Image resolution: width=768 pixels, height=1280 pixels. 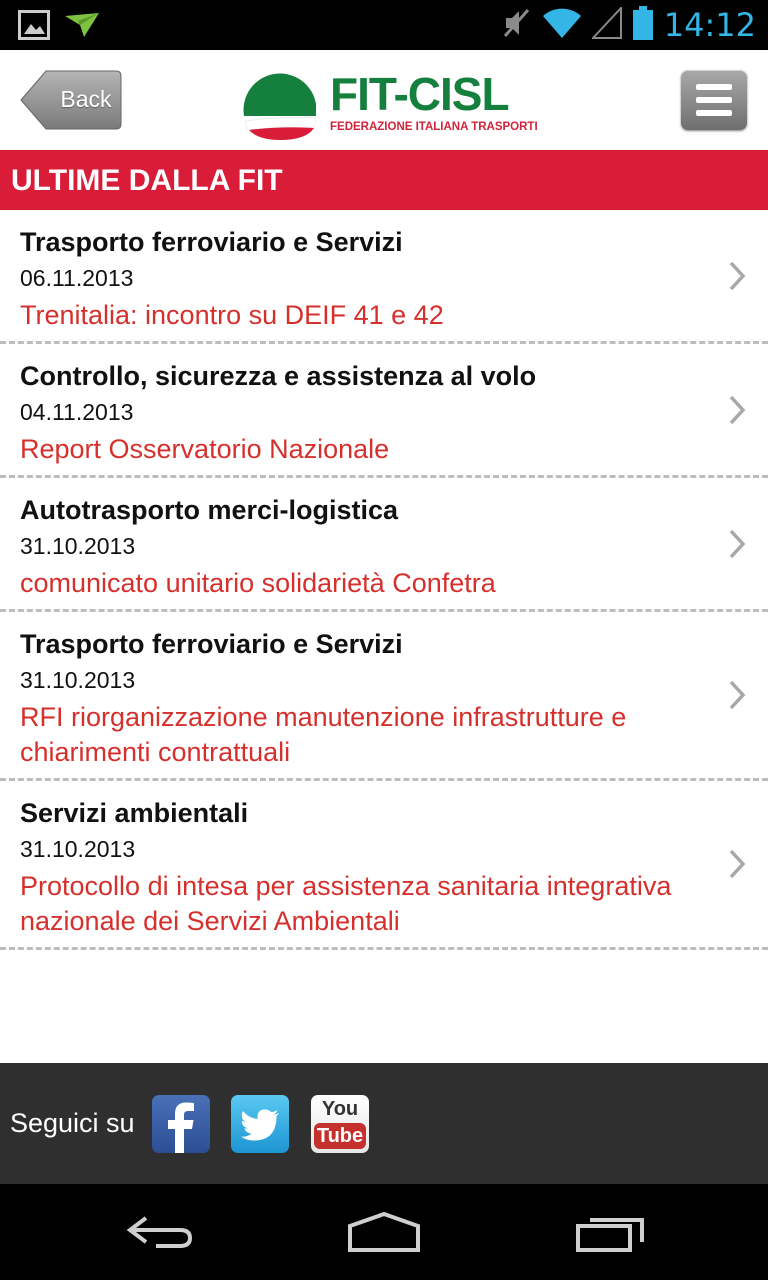 I want to click on wifi-icon, so click(x=562, y=25).